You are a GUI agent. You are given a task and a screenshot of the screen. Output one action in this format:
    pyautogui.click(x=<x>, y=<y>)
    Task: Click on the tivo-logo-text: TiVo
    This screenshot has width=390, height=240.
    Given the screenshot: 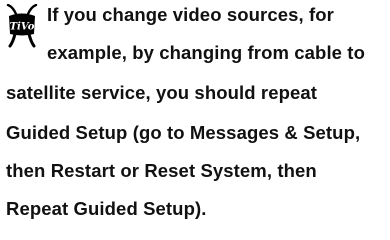 What is the action you would take?
    pyautogui.click(x=22, y=27)
    